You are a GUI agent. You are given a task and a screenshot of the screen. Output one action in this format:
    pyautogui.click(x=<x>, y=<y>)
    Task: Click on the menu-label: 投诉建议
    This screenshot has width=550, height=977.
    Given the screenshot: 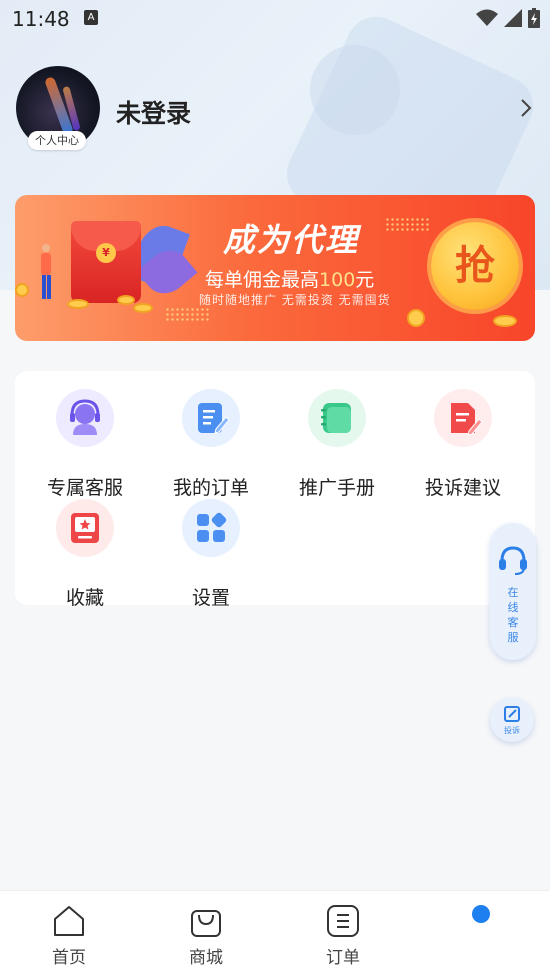 What is the action you would take?
    pyautogui.click(x=462, y=488)
    